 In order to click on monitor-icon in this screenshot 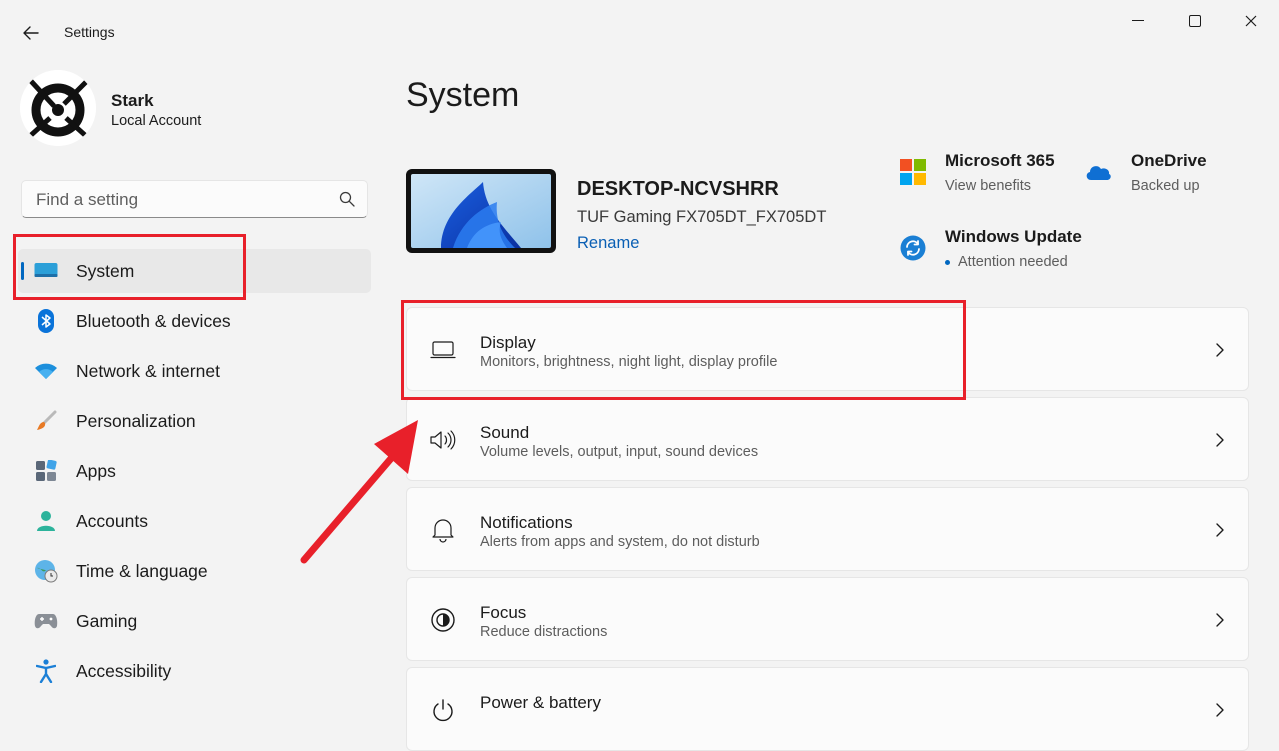, I will do `click(46, 271)`.